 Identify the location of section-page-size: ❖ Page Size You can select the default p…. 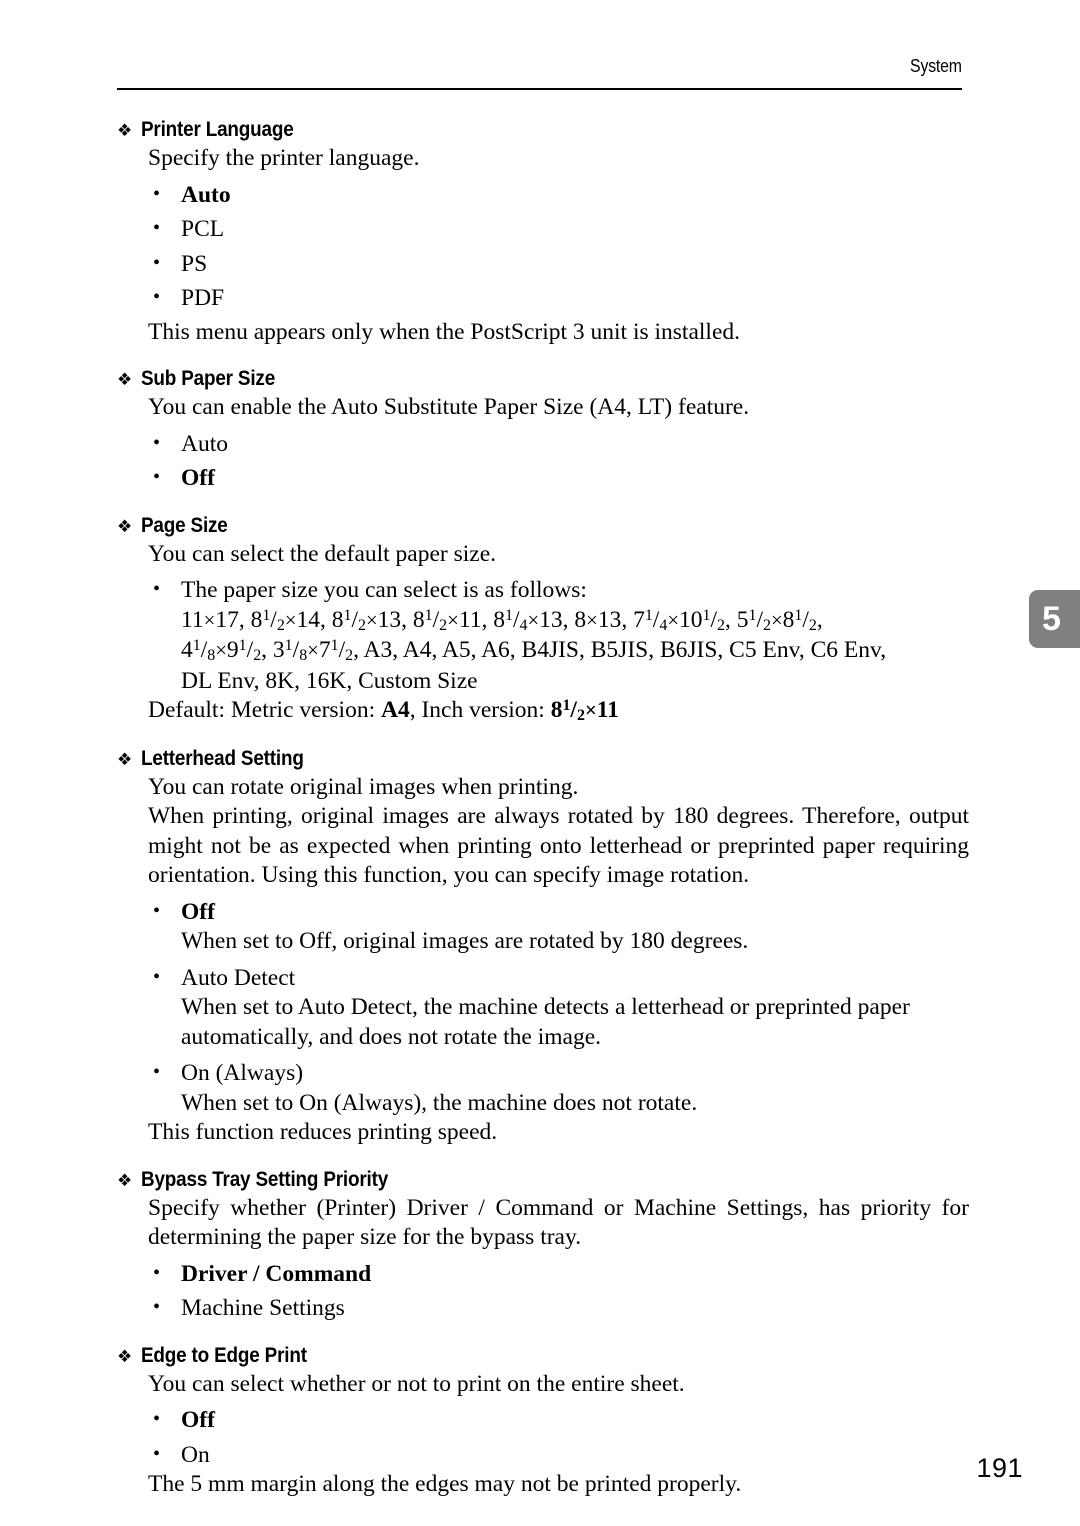
(543, 620).